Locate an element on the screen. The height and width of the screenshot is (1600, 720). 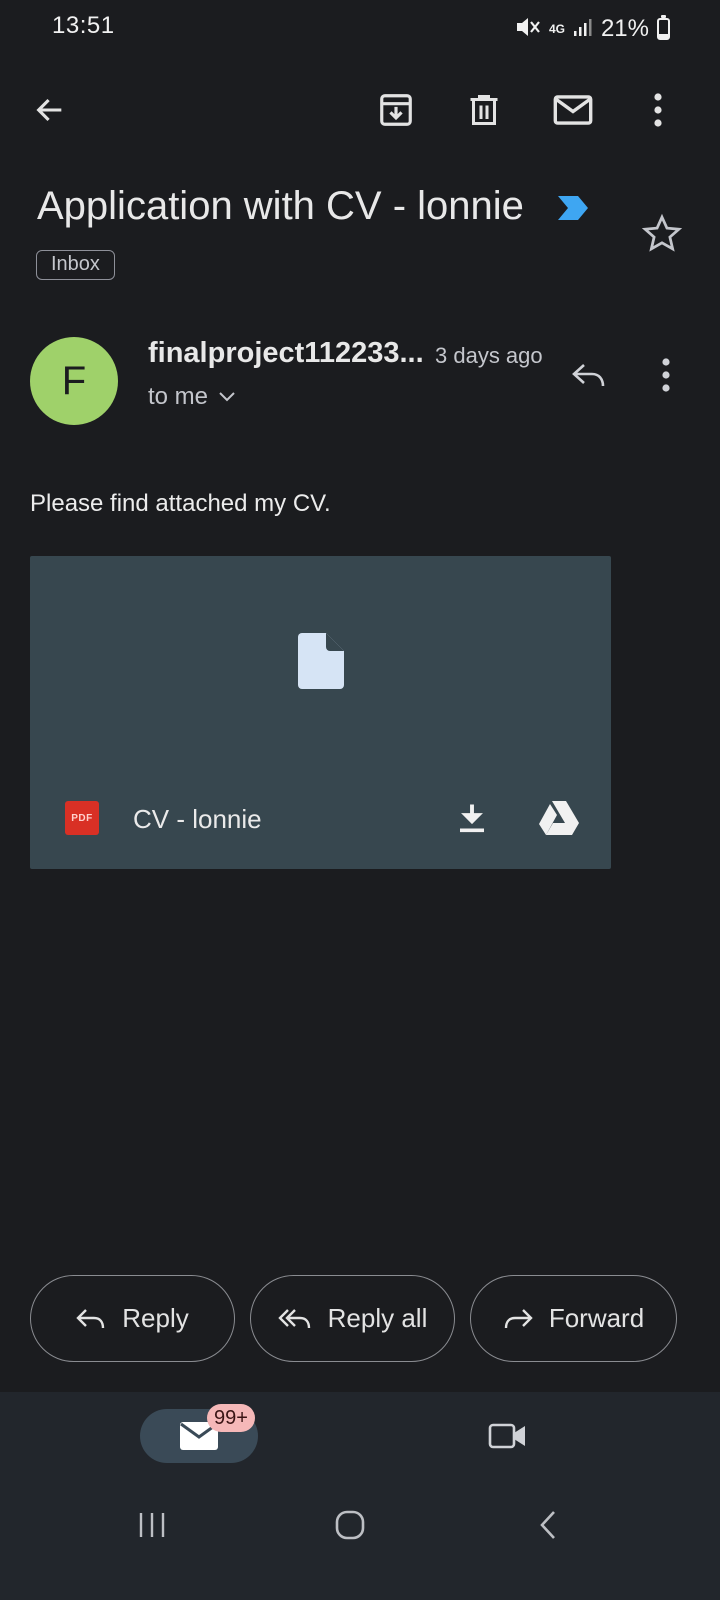
reply-all-button: Reply all is located at coordinates (352, 1318).